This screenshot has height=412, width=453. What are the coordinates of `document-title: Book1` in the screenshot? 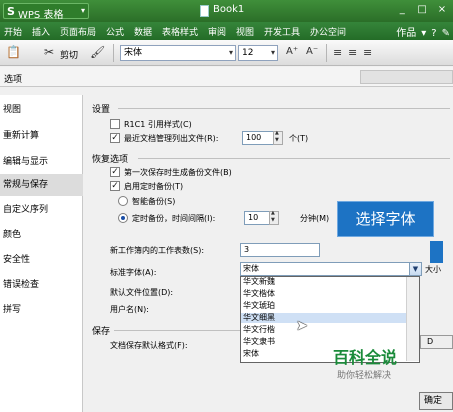 It's located at (229, 9).